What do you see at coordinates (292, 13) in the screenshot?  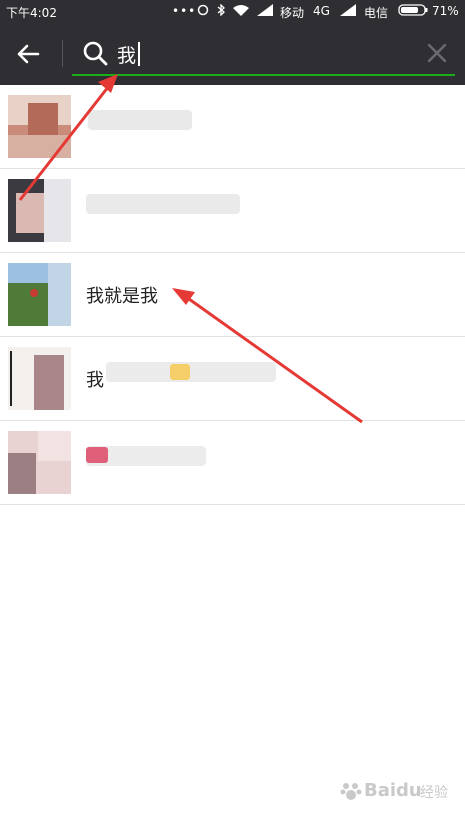 I see `carrier-1: 移动` at bounding box center [292, 13].